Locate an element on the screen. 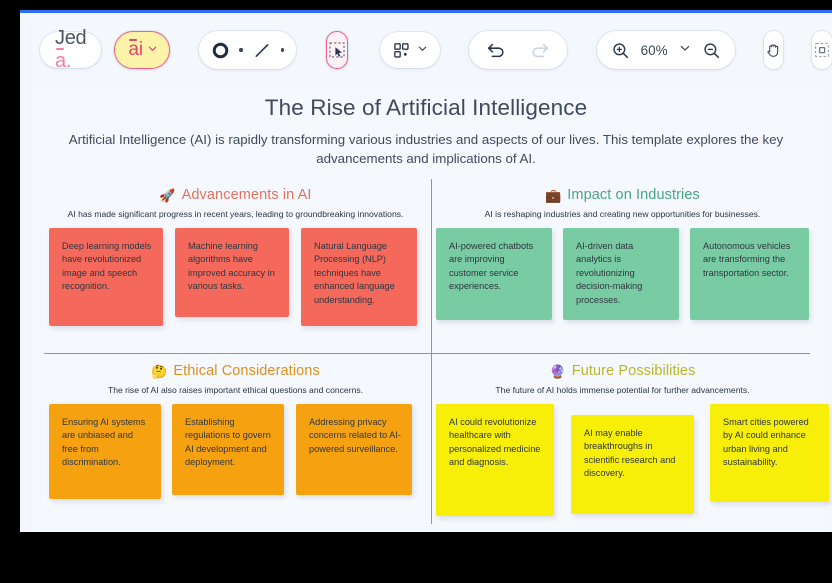  briefcase-icon: 💼 is located at coordinates (553, 195).